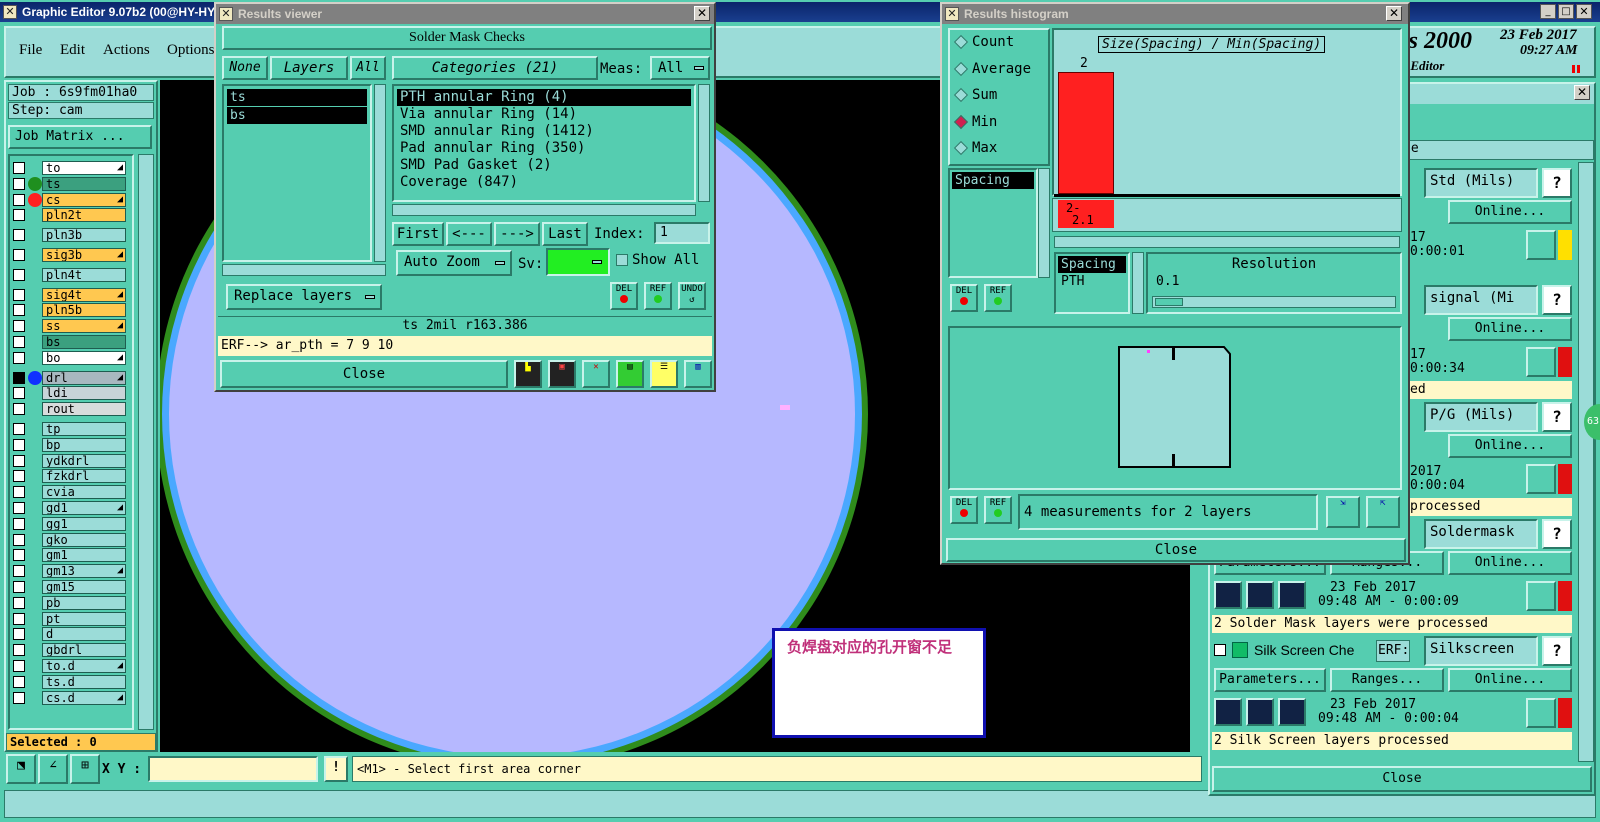 This screenshot has width=1600, height=822. What do you see at coordinates (1566, 11) in the screenshot?
I see `maximize-icon: □` at bounding box center [1566, 11].